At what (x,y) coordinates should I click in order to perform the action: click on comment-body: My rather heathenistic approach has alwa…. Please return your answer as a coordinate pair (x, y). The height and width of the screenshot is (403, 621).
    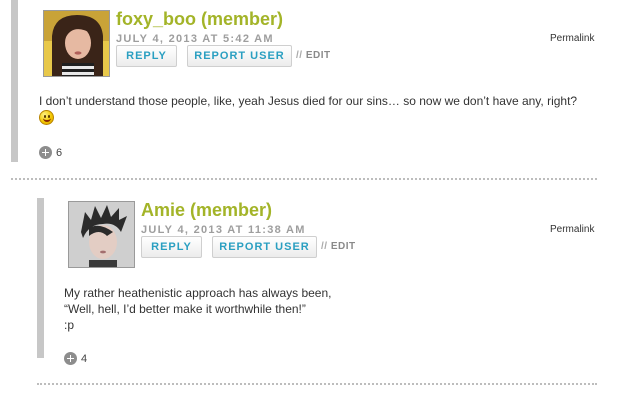
    Looking at the image, I should click on (334, 309).